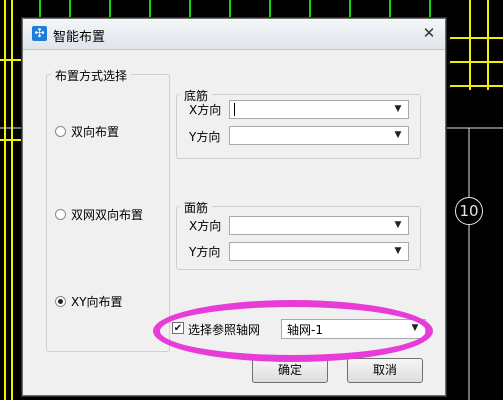 Image resolution: width=503 pixels, height=400 pixels. Describe the element at coordinates (205, 226) in the screenshot. I see `top-x-label: X方向` at that location.